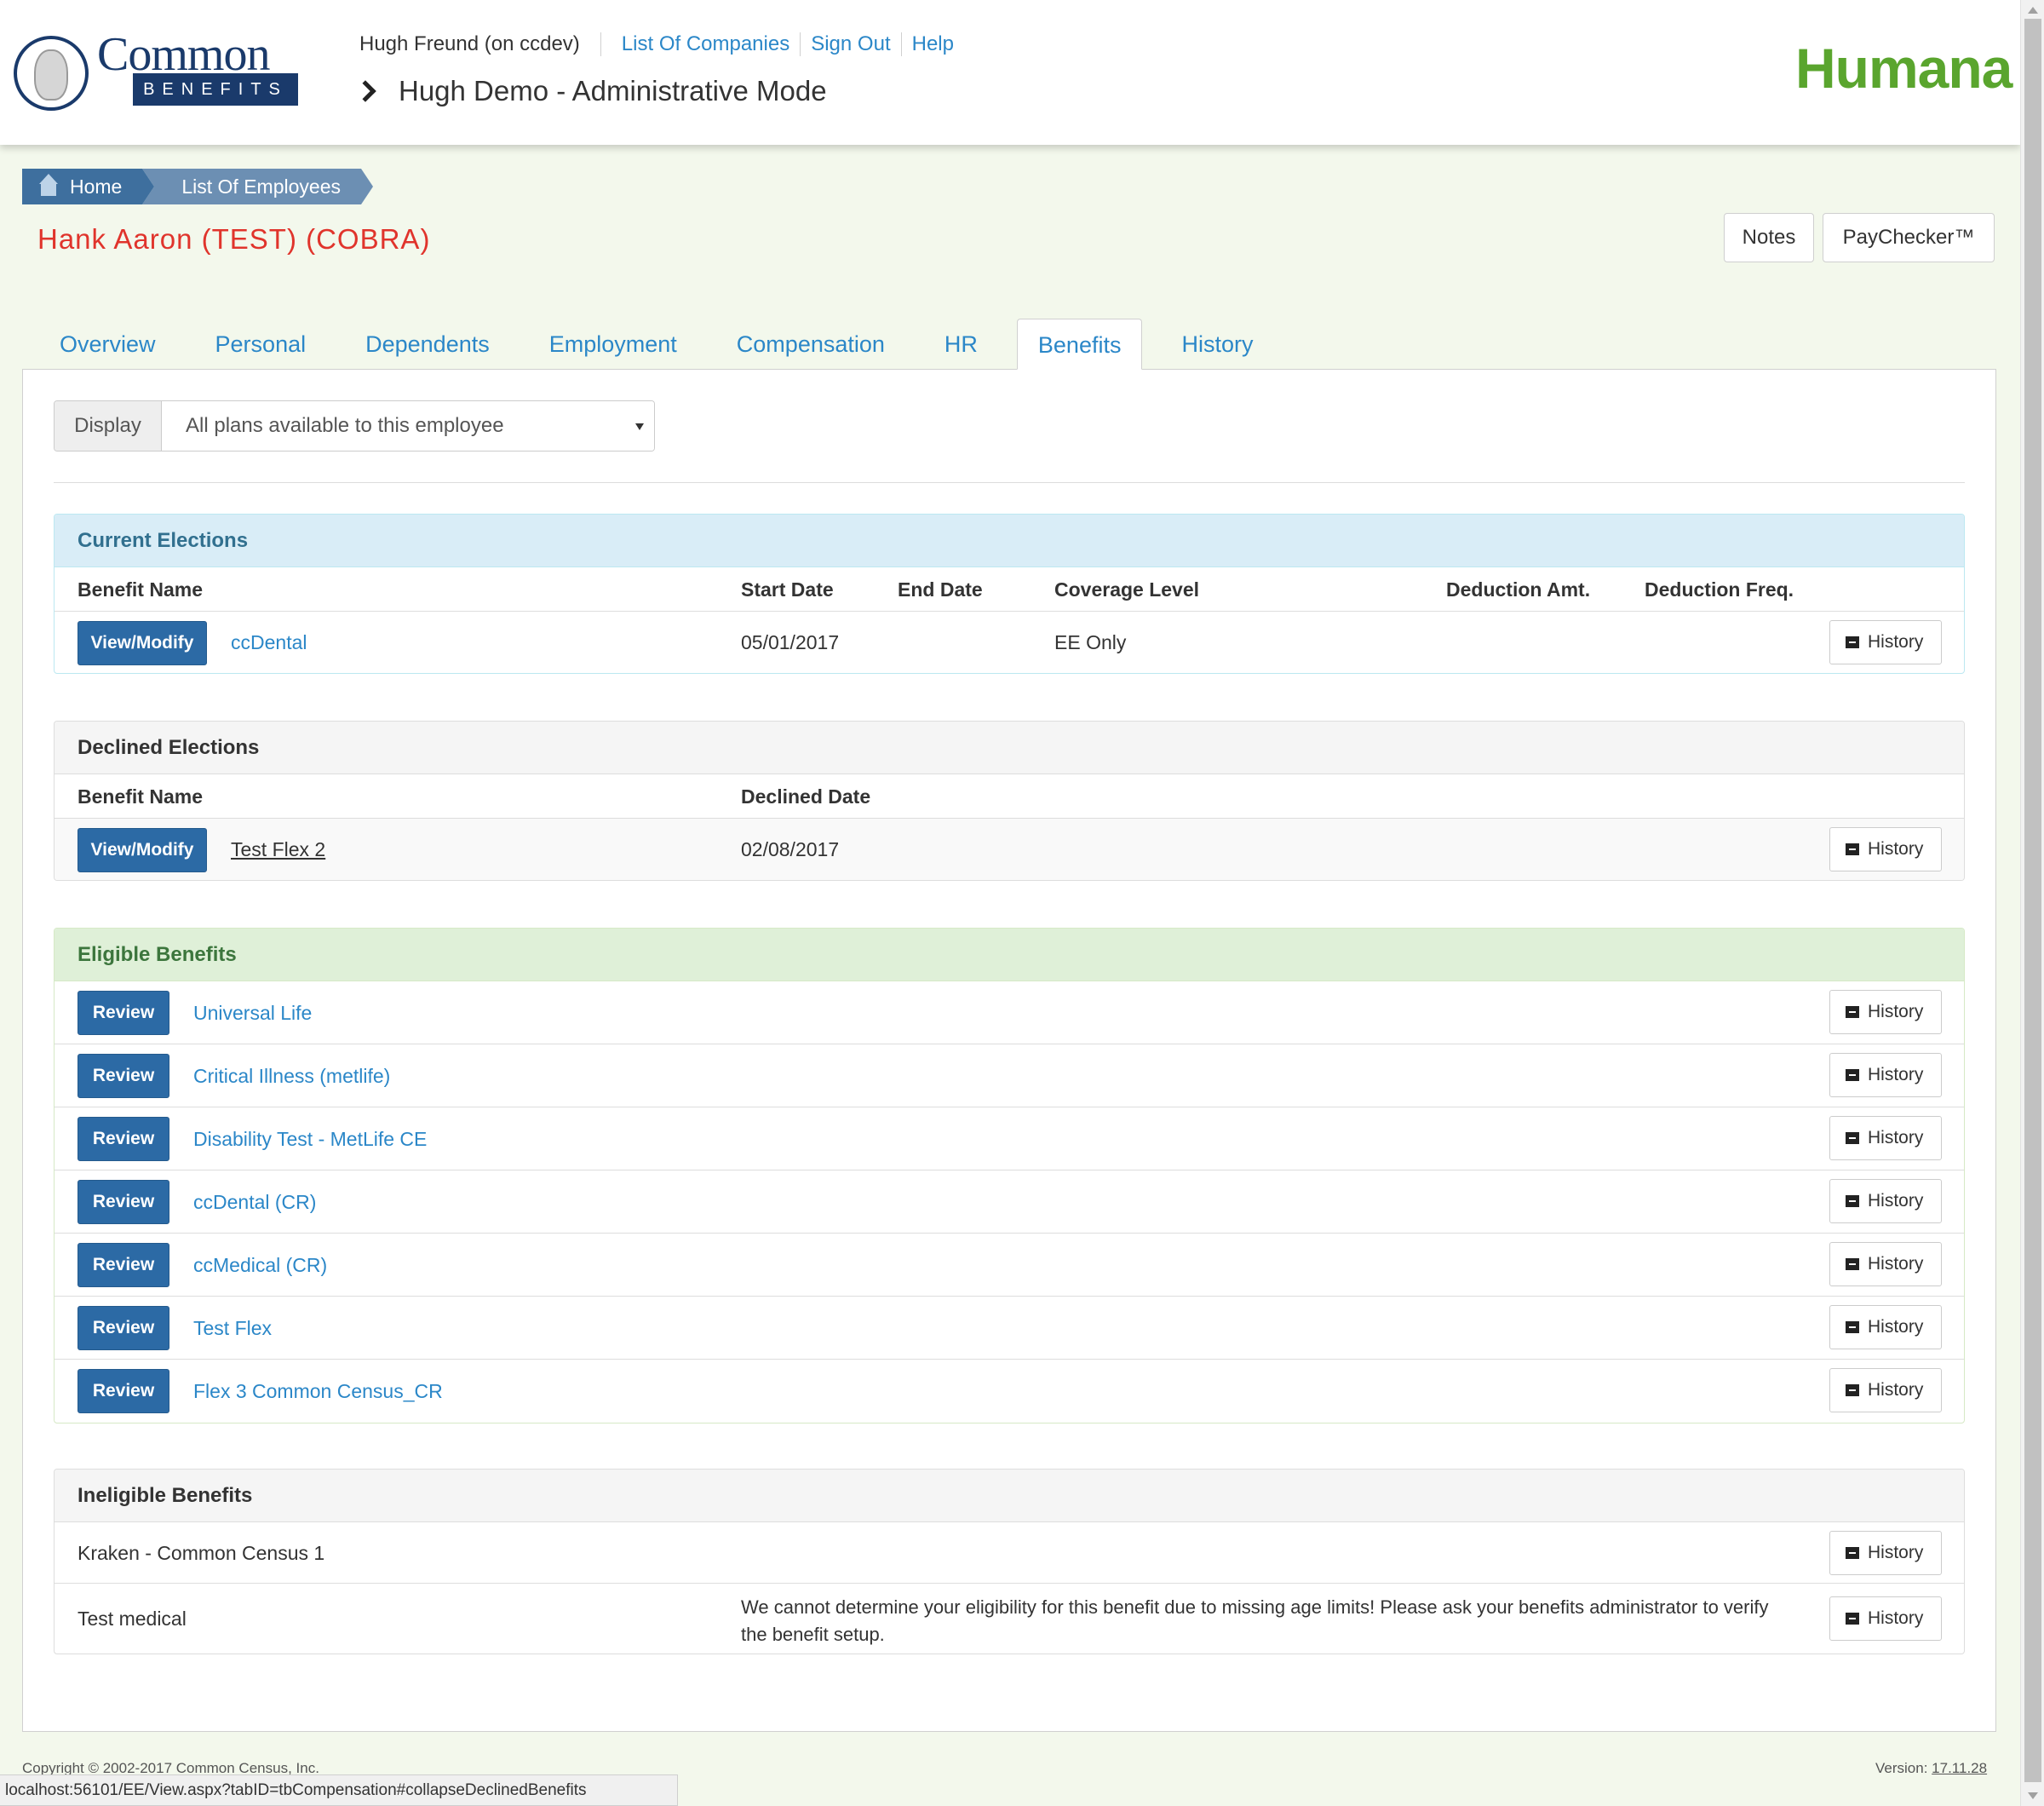 This screenshot has width=2044, height=1806. Describe the element at coordinates (215, 89) in the screenshot. I see `logo-subtitle: BENEFITS` at that location.